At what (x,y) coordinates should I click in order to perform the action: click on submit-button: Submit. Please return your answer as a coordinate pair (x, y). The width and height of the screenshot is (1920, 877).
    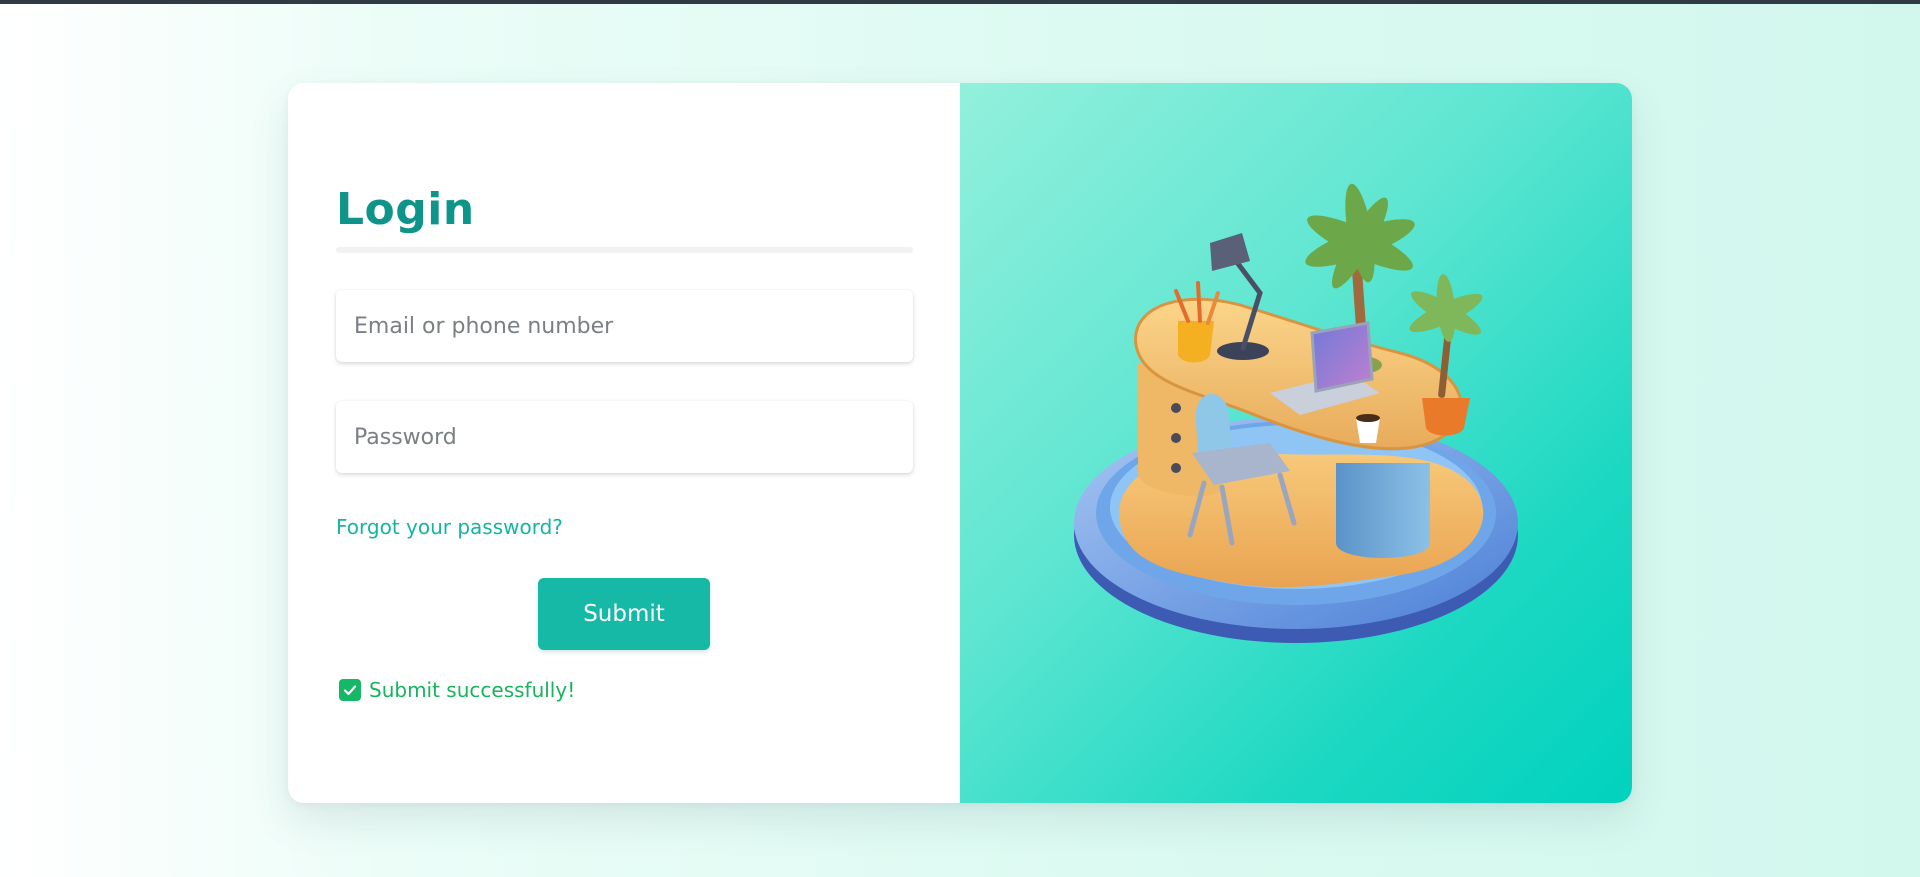
    Looking at the image, I should click on (624, 614).